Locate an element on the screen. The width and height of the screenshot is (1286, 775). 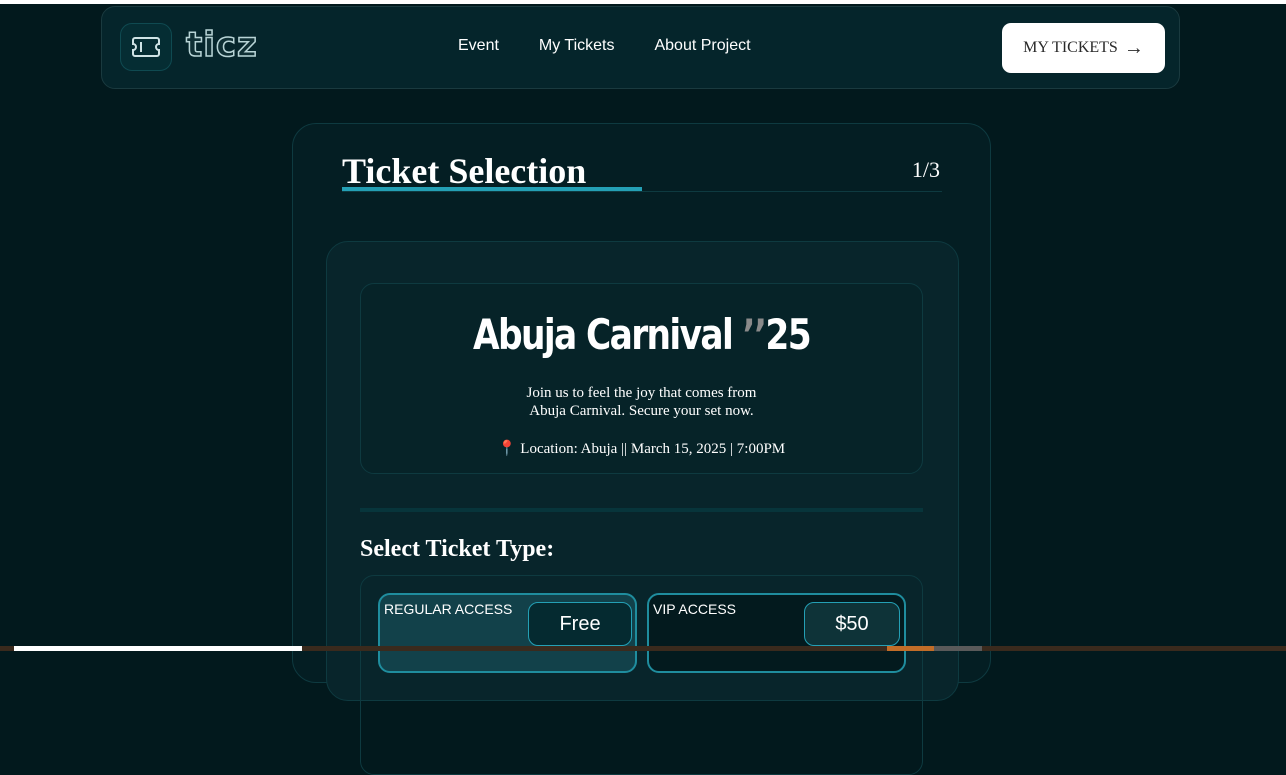
page-title: Ticket Selection is located at coordinates (464, 171).